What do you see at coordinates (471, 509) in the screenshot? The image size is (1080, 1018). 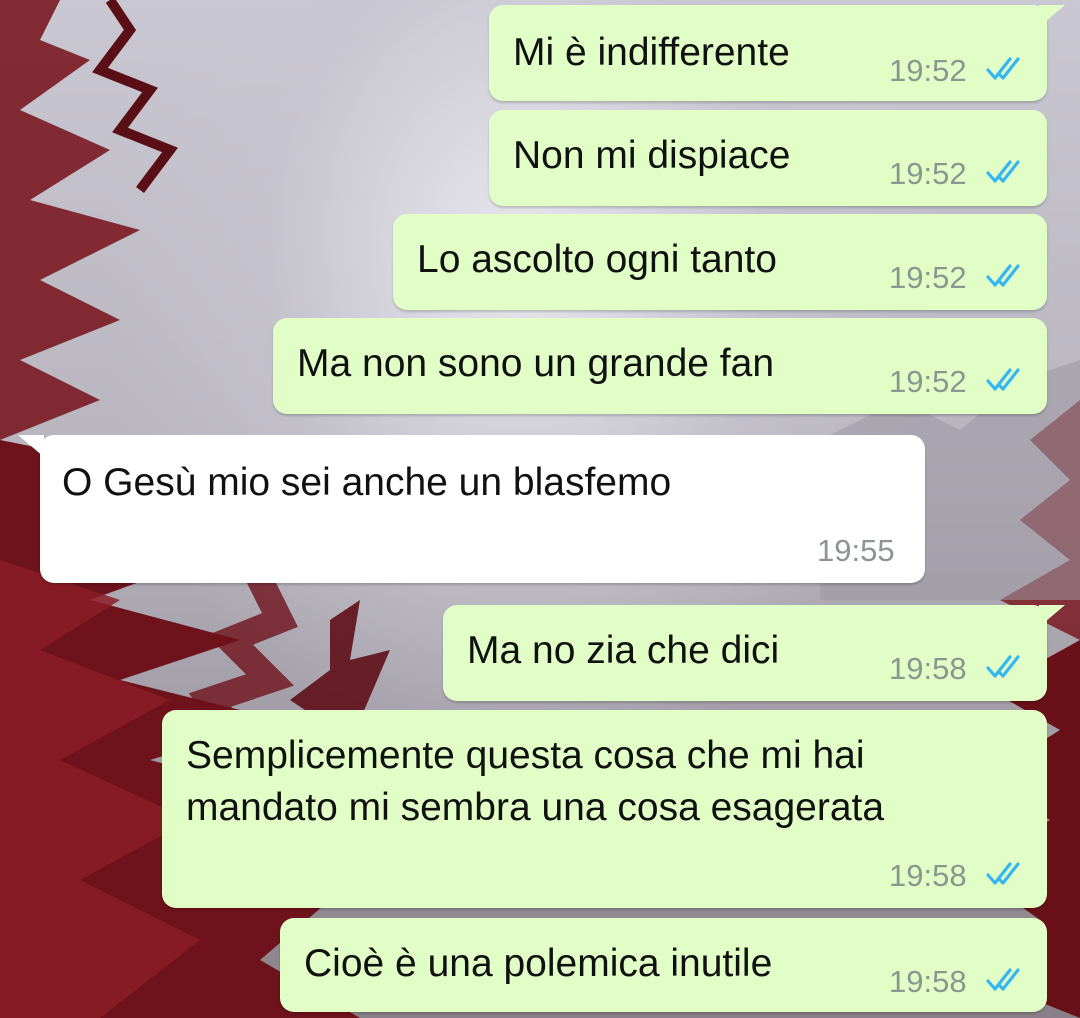 I see `message-bubble: O Gesù mio sei anche un blasfemo 19:55` at bounding box center [471, 509].